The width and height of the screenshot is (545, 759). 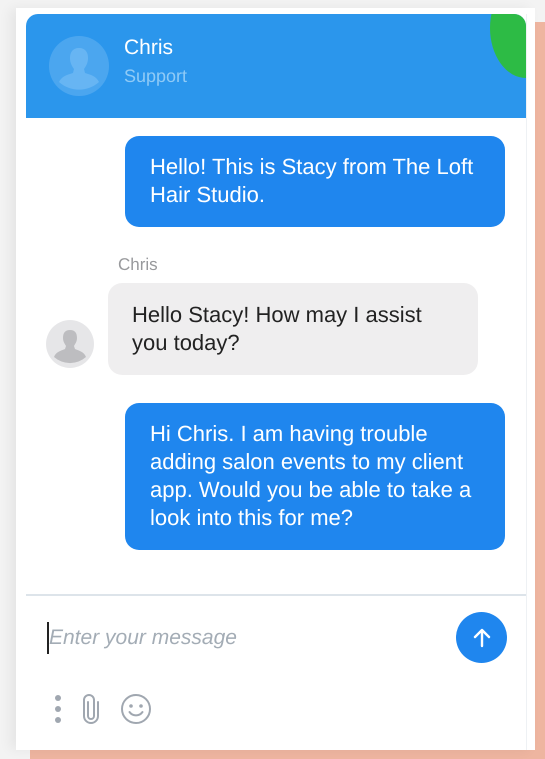 I want to click on sent-message: Hi Chris. I am having trouble adding salon events to my client app. Would you be able to take a look into this for me?, so click(x=315, y=476).